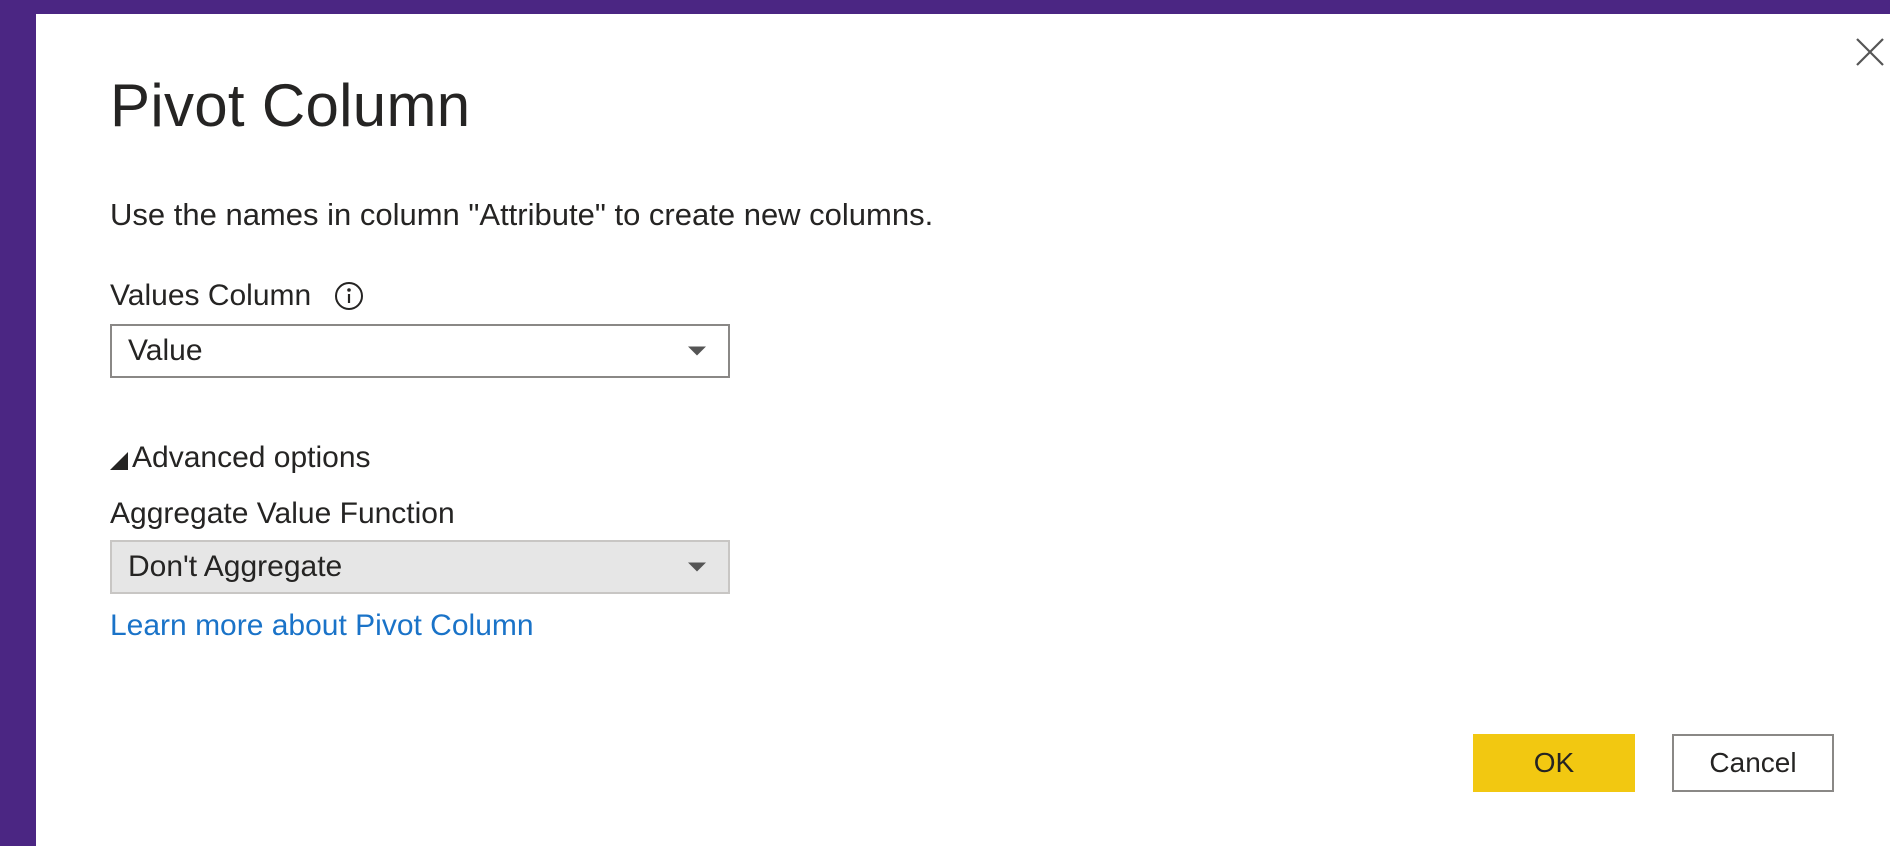  I want to click on close-icon, so click(1870, 52).